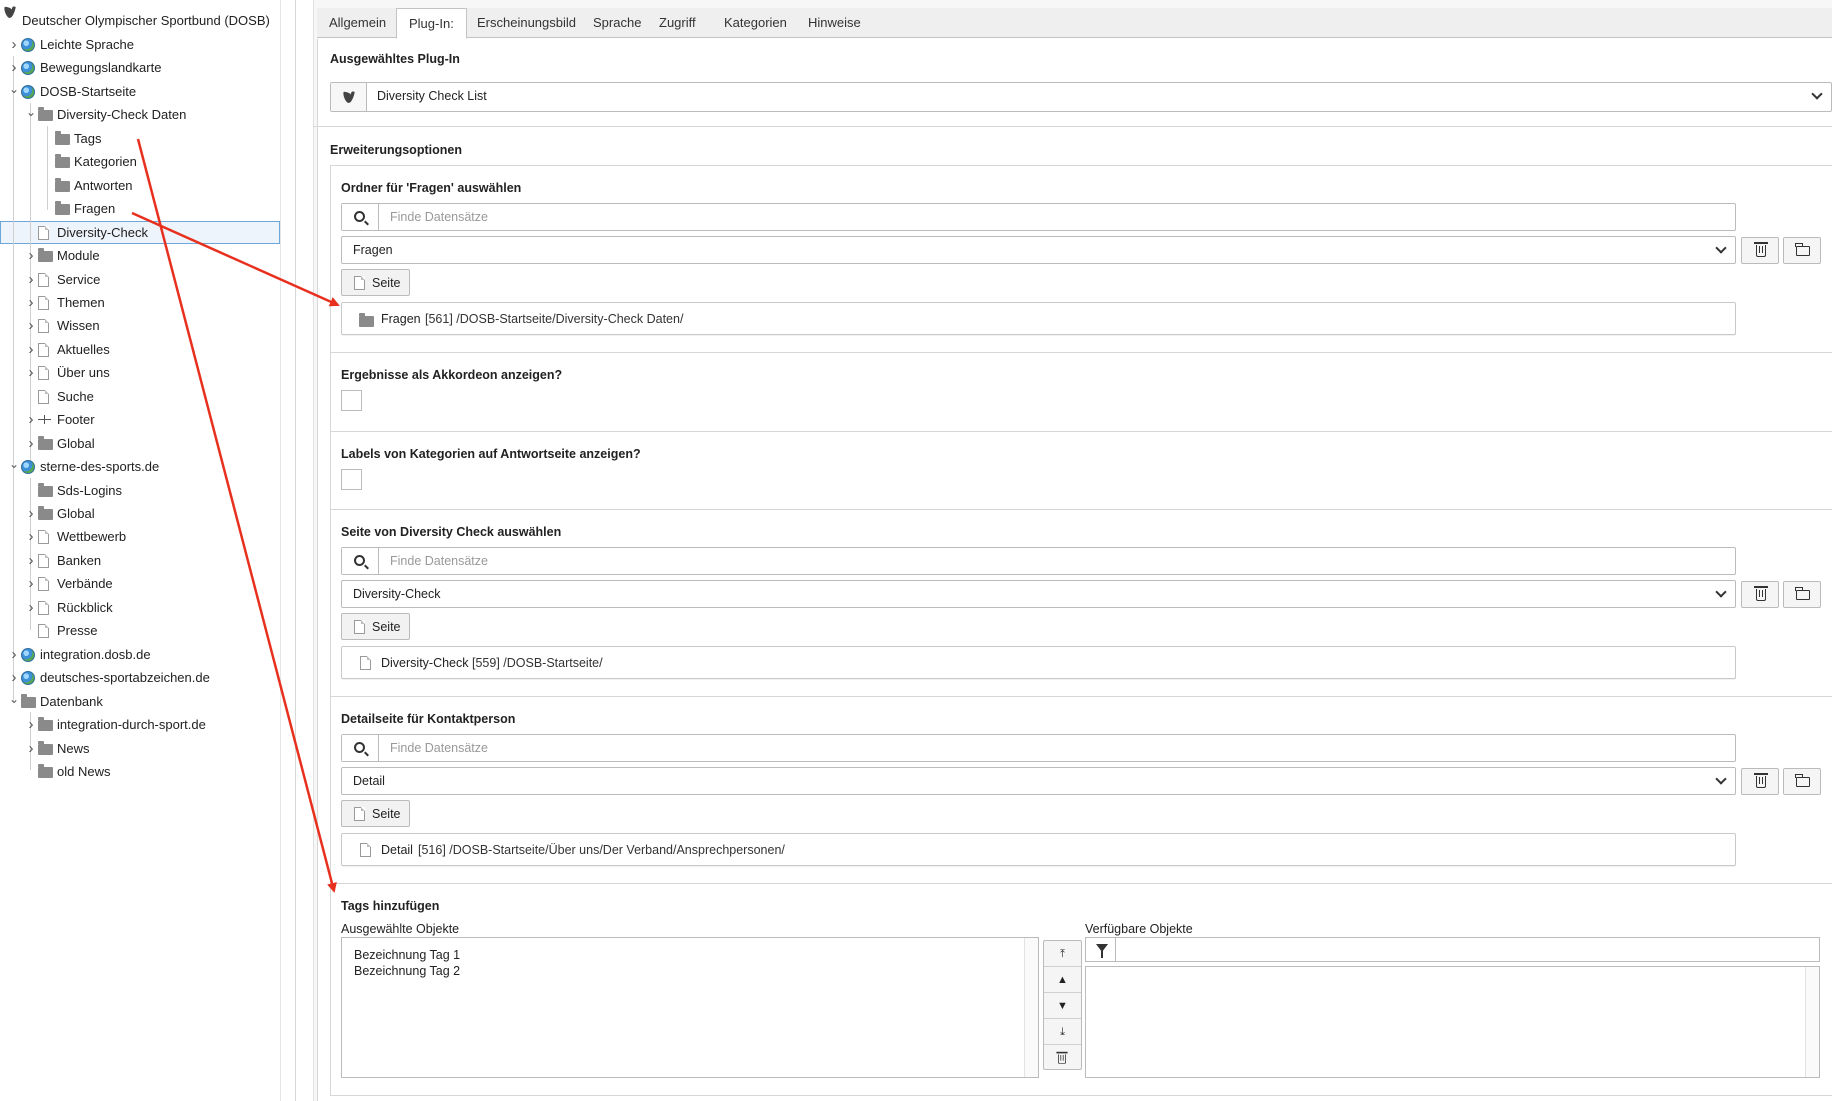  What do you see at coordinates (1038, 561) in the screenshot?
I see `seite-search-input: Finde Datensätze` at bounding box center [1038, 561].